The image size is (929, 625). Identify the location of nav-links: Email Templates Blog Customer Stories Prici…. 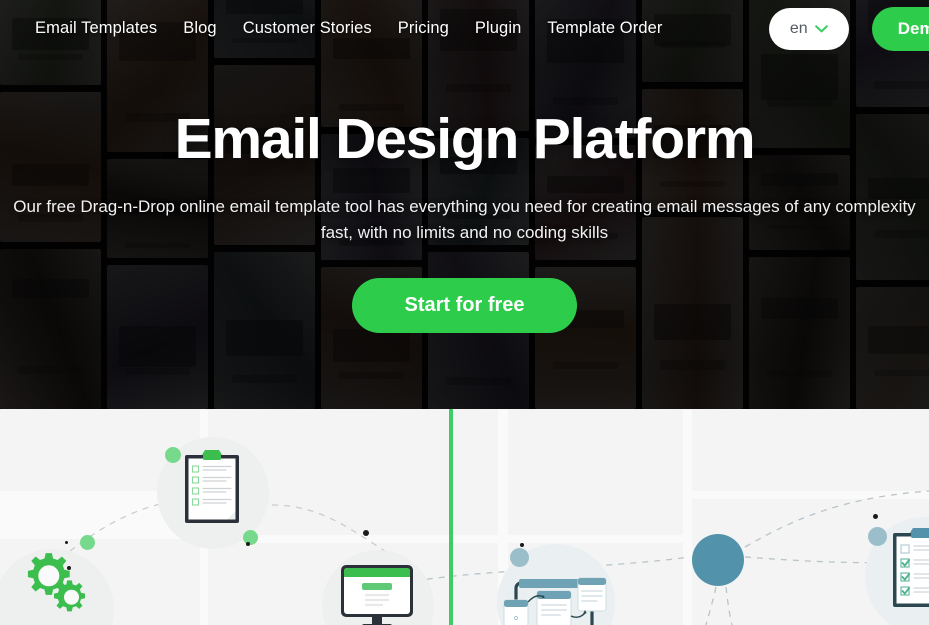
(348, 28).